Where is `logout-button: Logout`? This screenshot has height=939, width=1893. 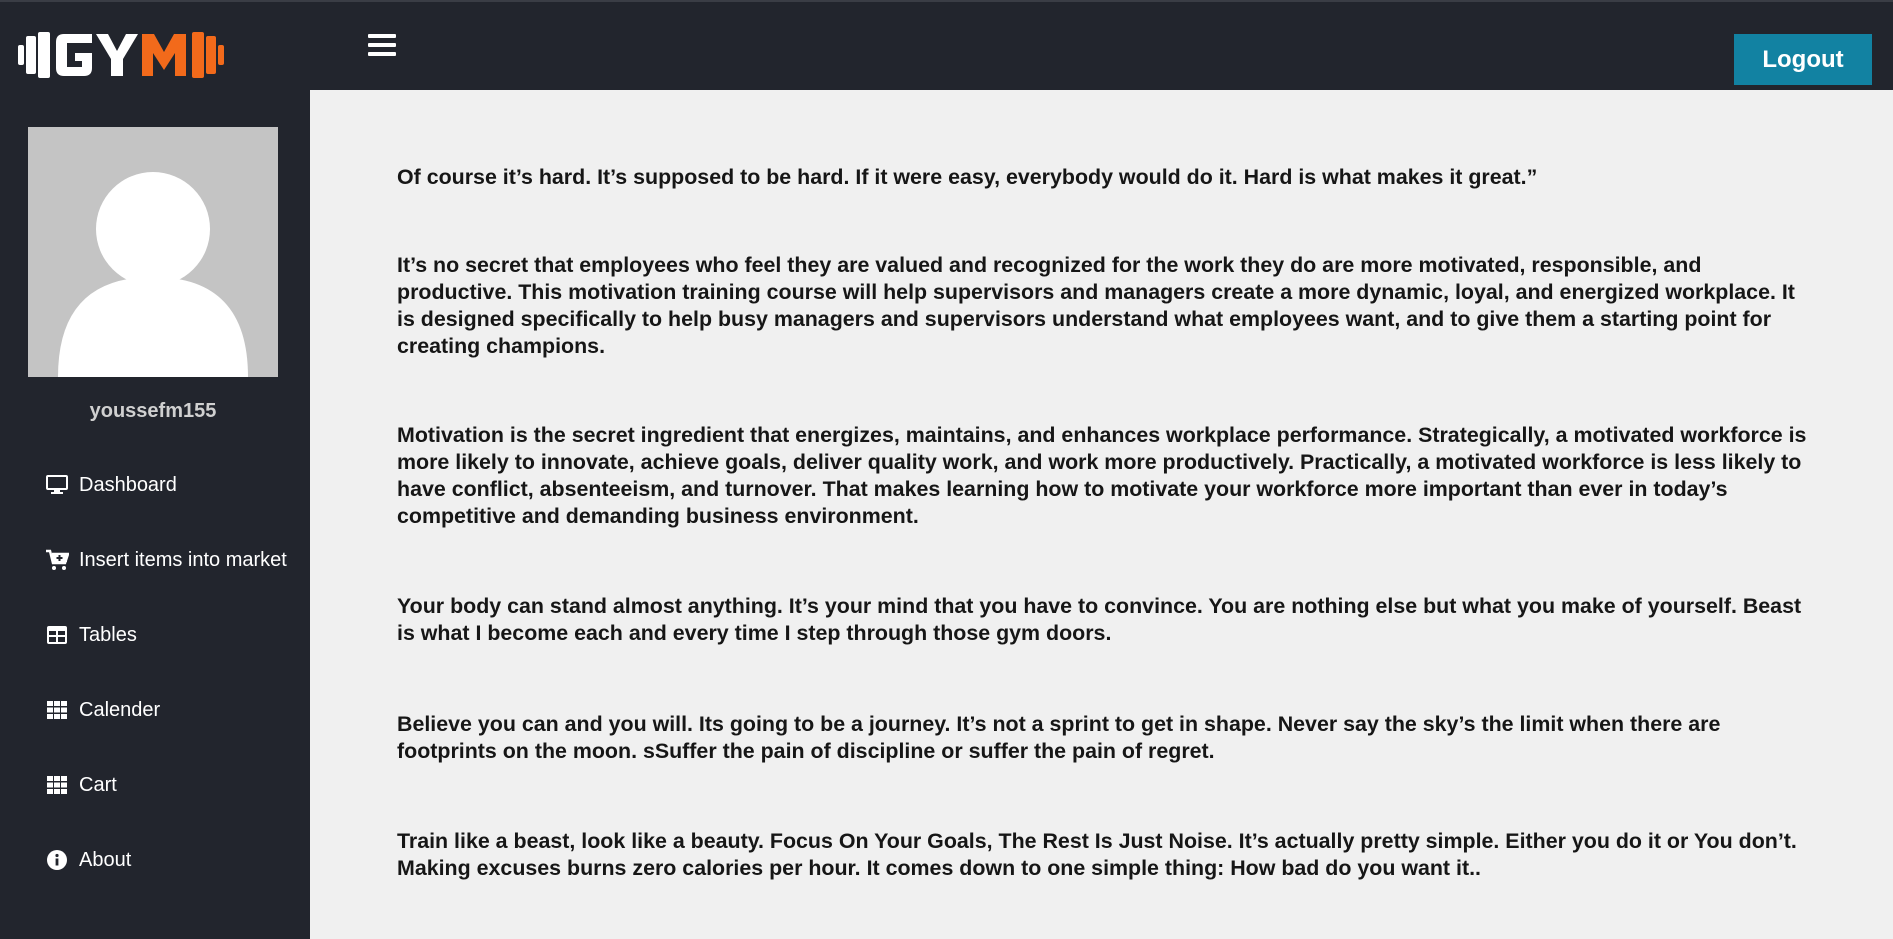 logout-button: Logout is located at coordinates (1803, 59).